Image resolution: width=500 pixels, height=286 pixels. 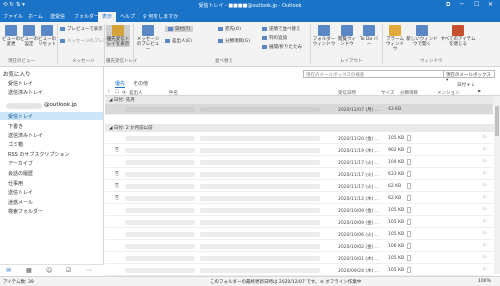 I want to click on group-header-last-month: ◢ 日付: 先月, so click(x=300, y=100).